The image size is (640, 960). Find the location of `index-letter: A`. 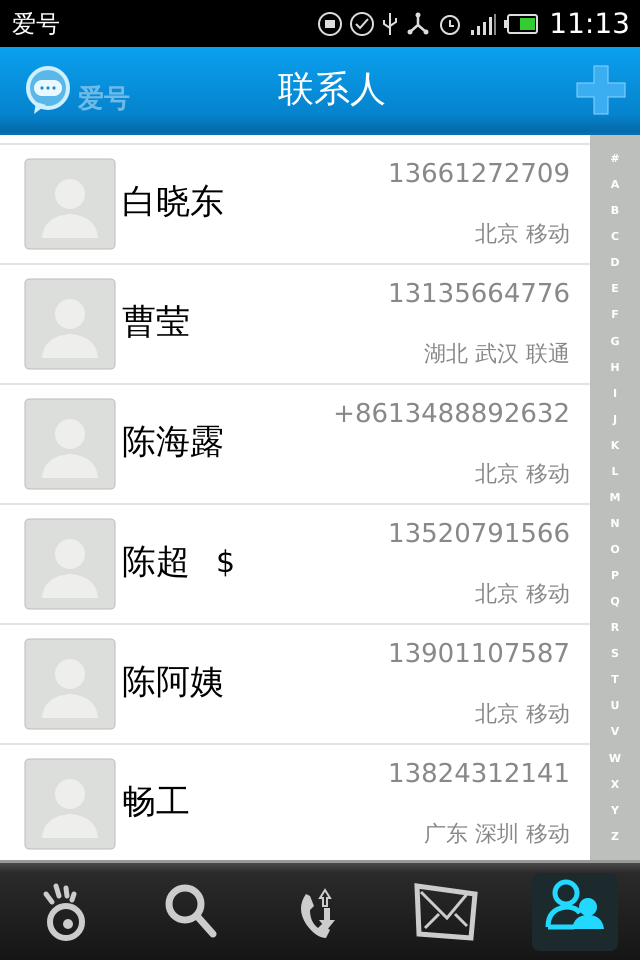

index-letter: A is located at coordinates (615, 185).